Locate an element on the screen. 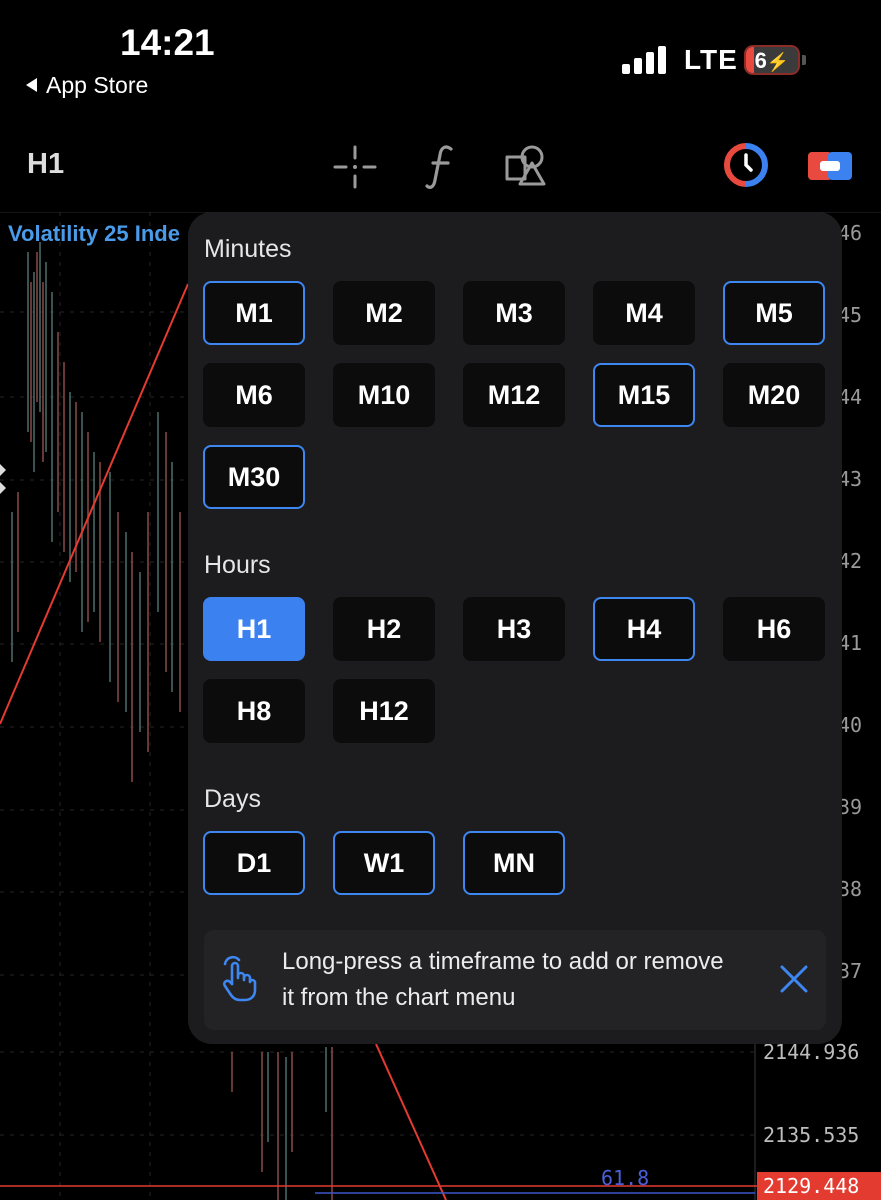 This screenshot has width=881, height=1200. timeframe-w1: W1 is located at coordinates (384, 863).